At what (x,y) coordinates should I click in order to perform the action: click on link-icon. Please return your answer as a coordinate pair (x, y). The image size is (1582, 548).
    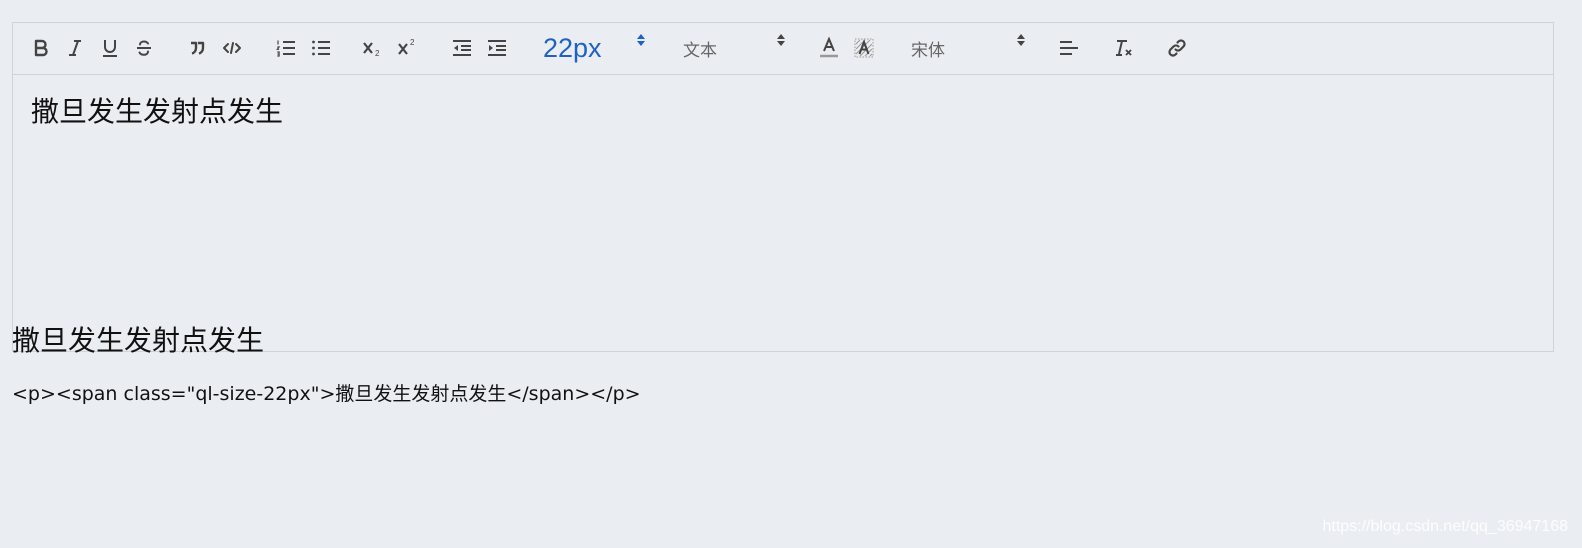
    Looking at the image, I should click on (1177, 48).